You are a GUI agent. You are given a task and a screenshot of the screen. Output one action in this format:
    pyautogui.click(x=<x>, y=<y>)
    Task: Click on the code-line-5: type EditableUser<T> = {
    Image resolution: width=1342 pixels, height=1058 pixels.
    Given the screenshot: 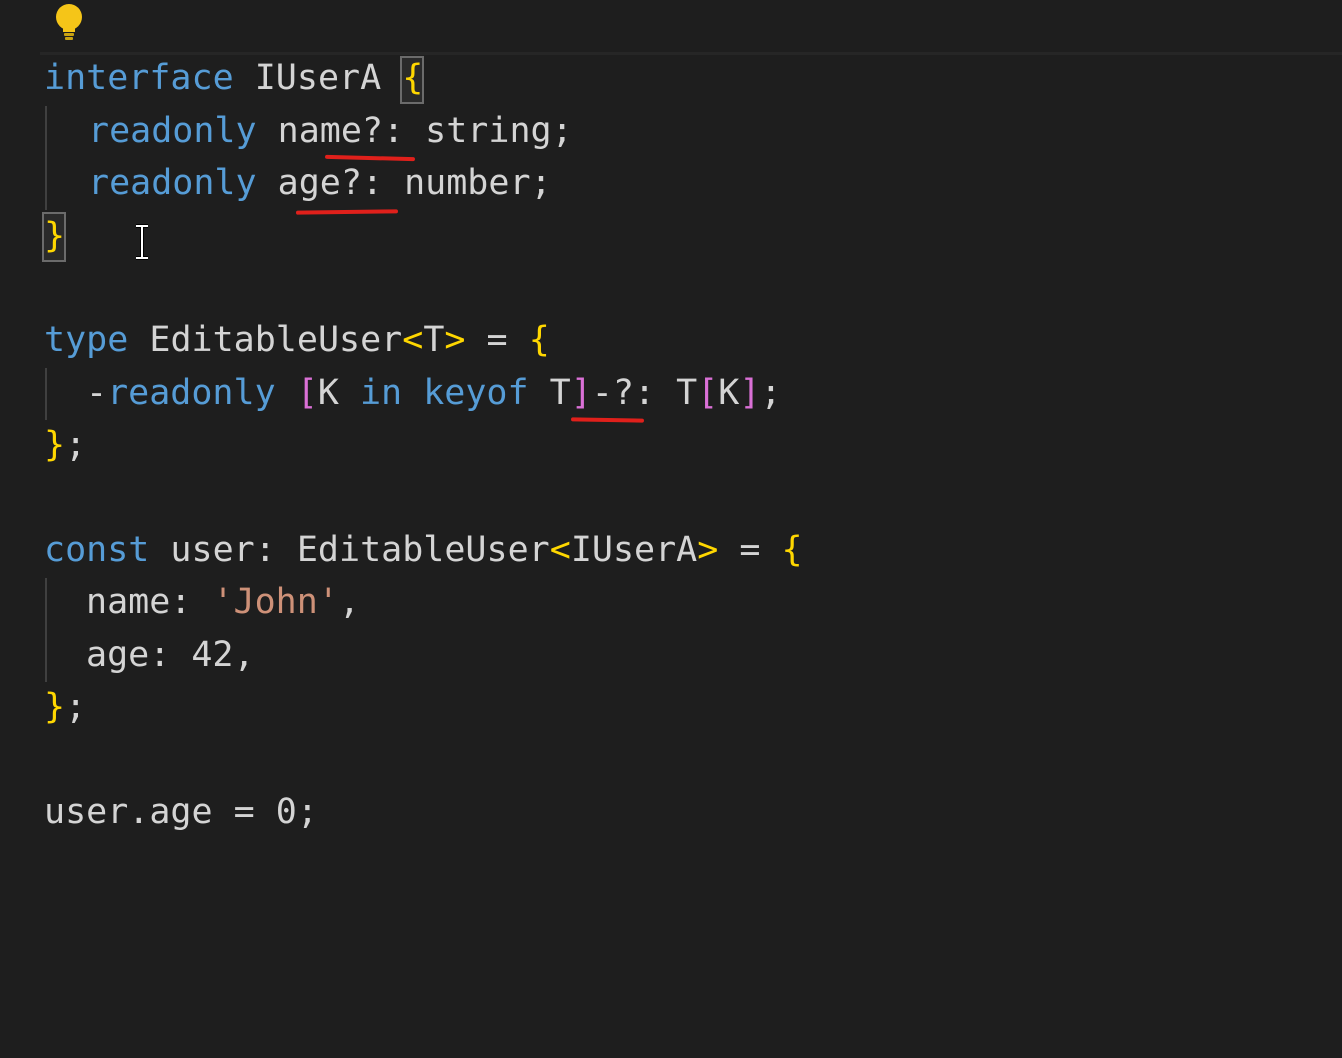 What is the action you would take?
    pyautogui.click(x=297, y=340)
    